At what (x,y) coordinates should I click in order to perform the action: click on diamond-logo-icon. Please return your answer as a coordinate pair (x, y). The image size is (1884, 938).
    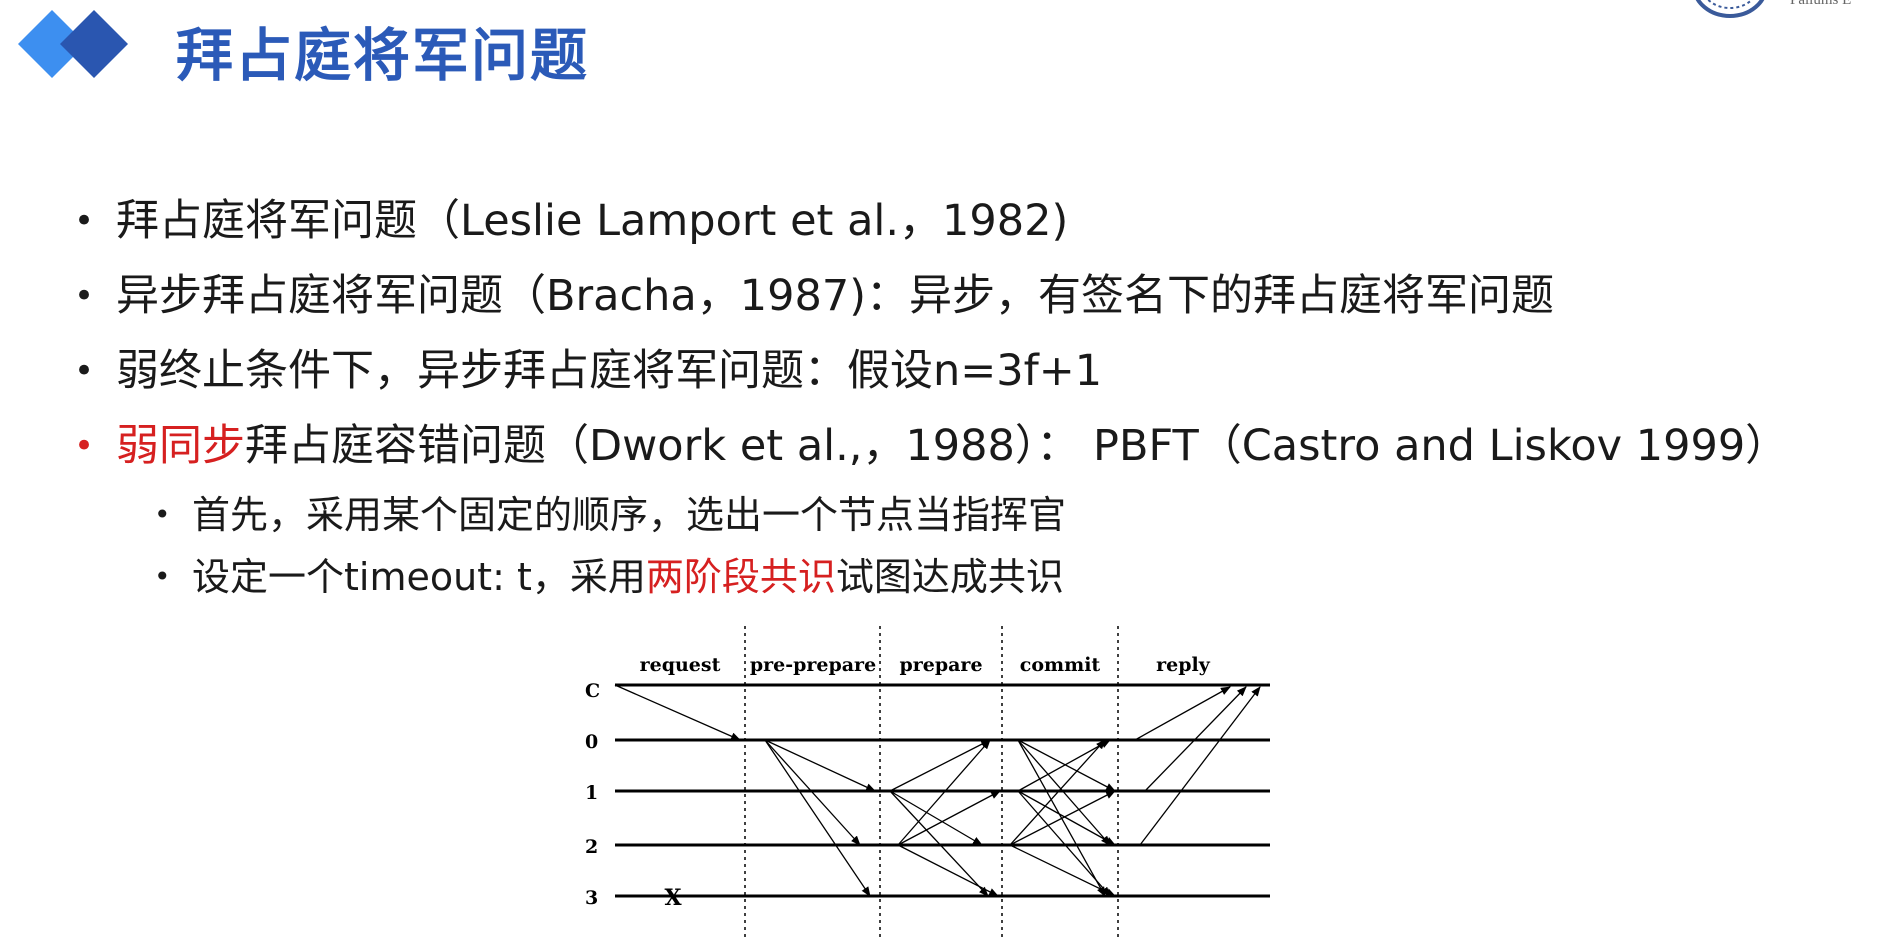
    Looking at the image, I should click on (73, 44).